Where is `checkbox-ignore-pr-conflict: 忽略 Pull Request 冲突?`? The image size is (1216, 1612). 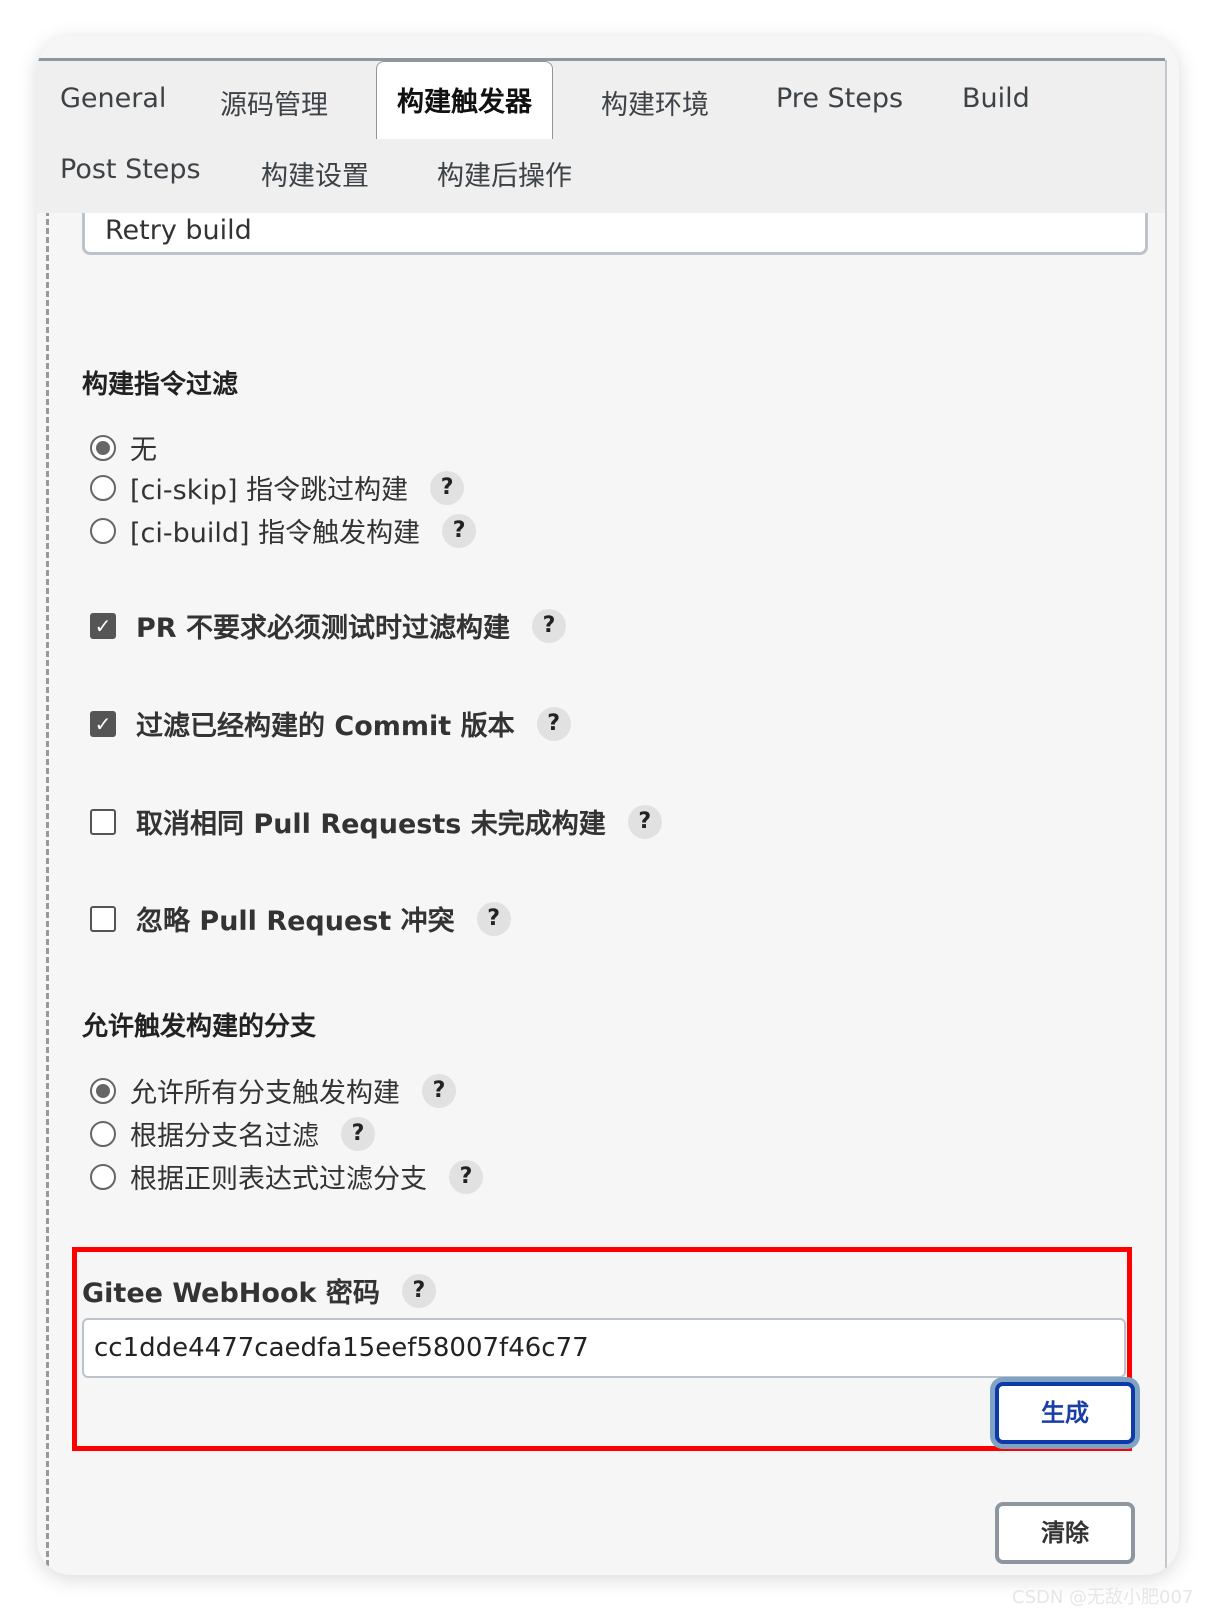 checkbox-ignore-pr-conflict: 忽略 Pull Request 冲突? is located at coordinates (300, 918).